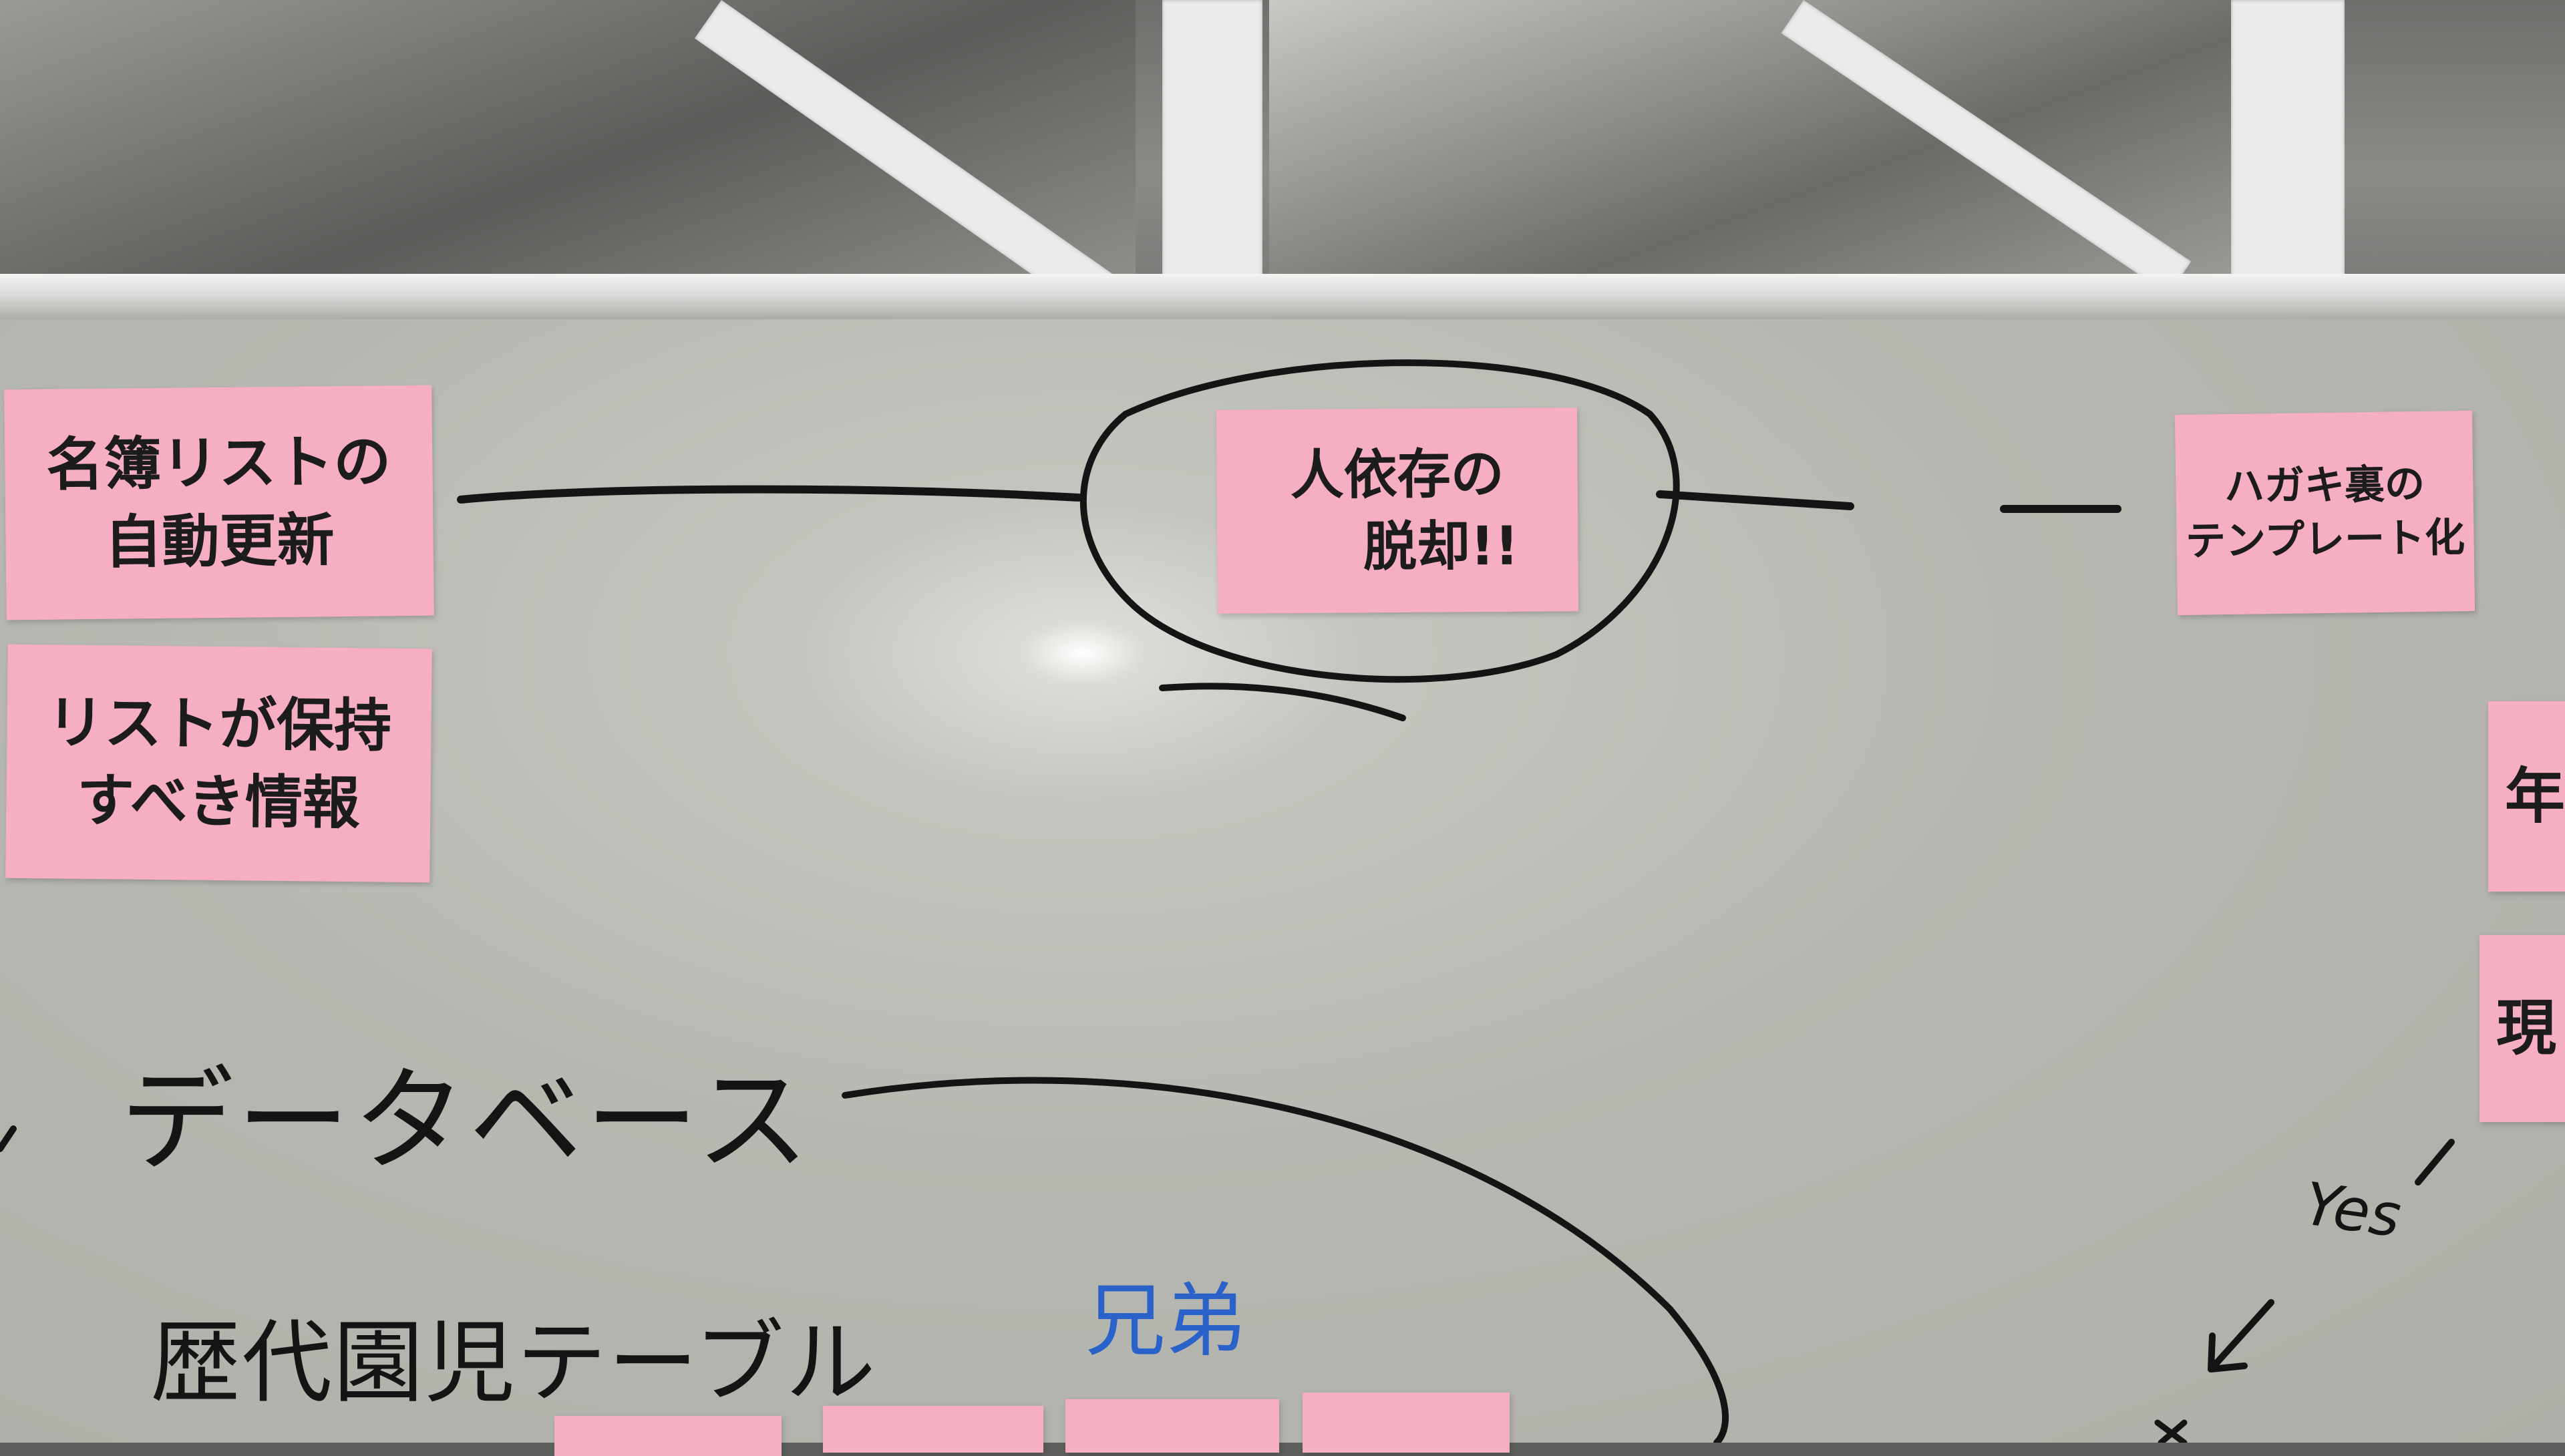  Describe the element at coordinates (1165, 1322) in the screenshot. I see `siblings-label: 兄弟` at that location.